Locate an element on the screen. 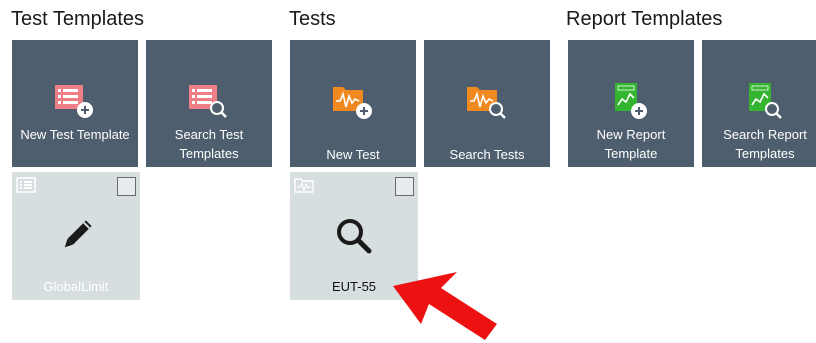 The image size is (816, 343). search-test-templates-button: Search Test Templates is located at coordinates (209, 103).